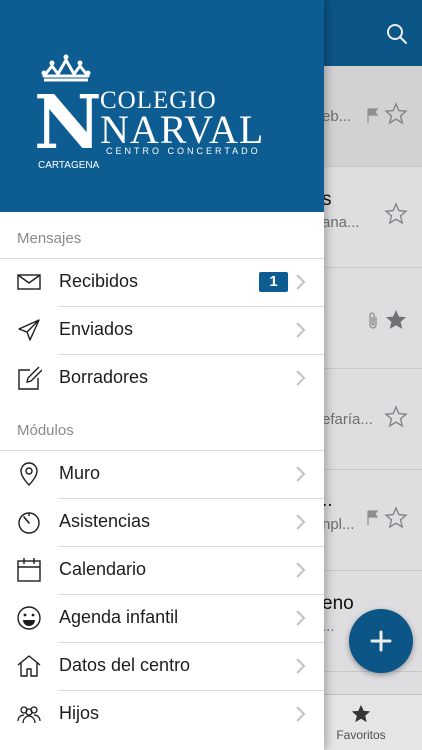 The height and width of the screenshot is (750, 422). What do you see at coordinates (125, 665) in the screenshot?
I see `menu-item-label: Datos del centro` at bounding box center [125, 665].